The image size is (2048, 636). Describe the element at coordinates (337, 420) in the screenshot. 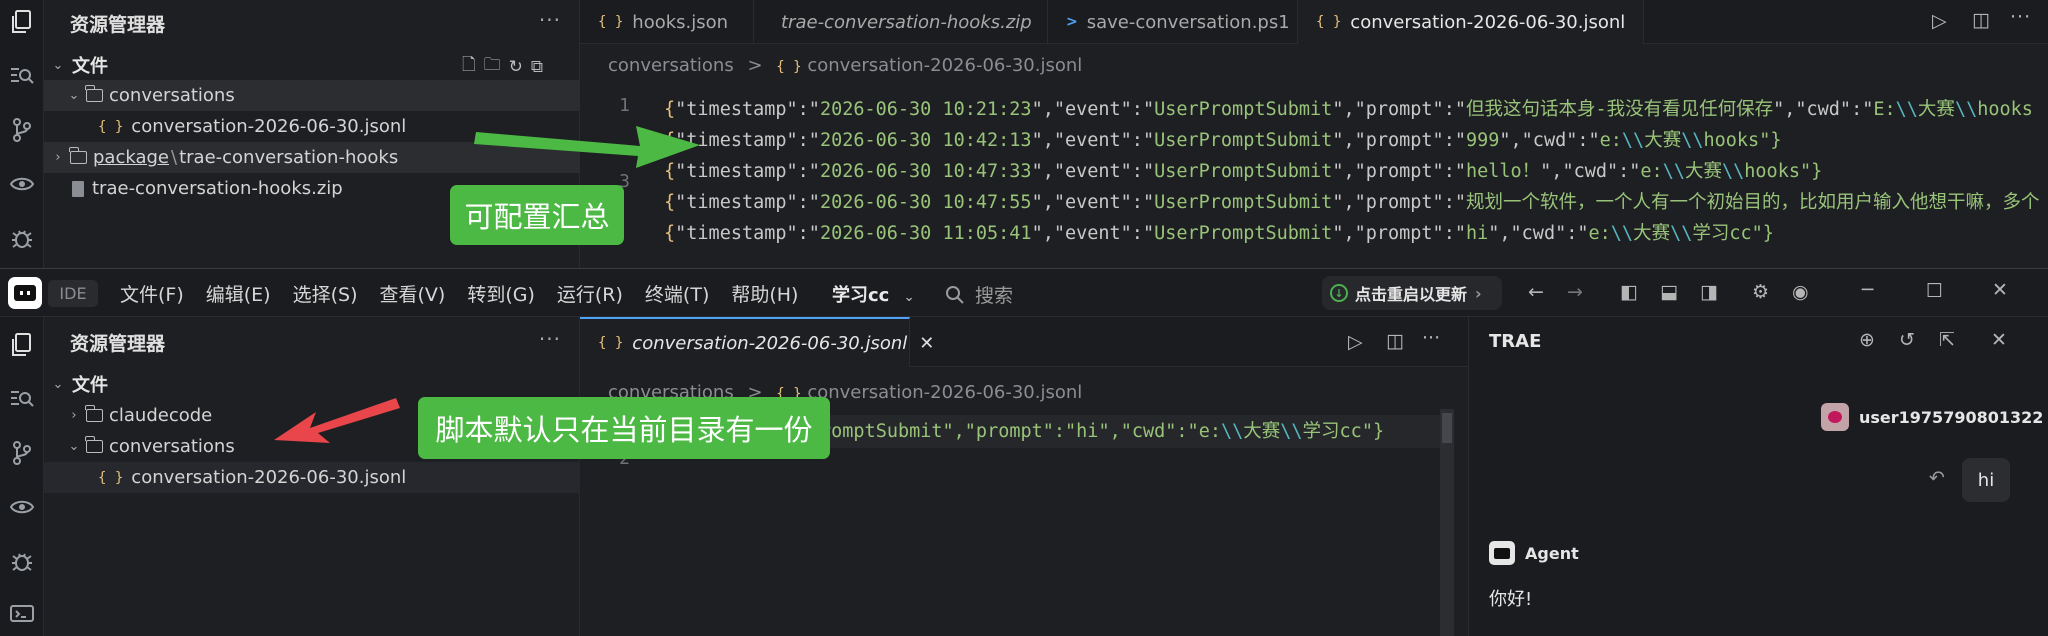

I see `red-arrow` at that location.